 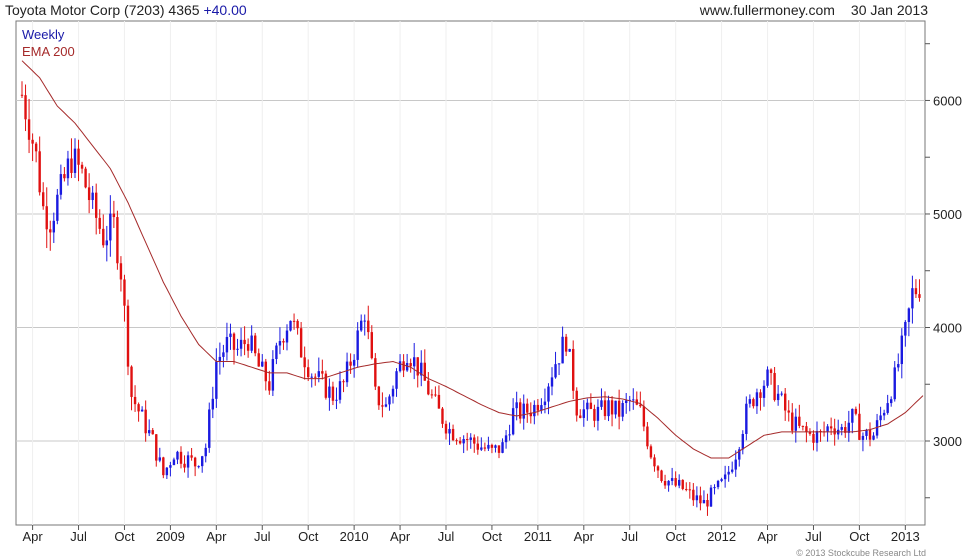 What do you see at coordinates (861, 553) in the screenshot?
I see `copyright-credit: © 2013 Stockcube Research Ltd` at bounding box center [861, 553].